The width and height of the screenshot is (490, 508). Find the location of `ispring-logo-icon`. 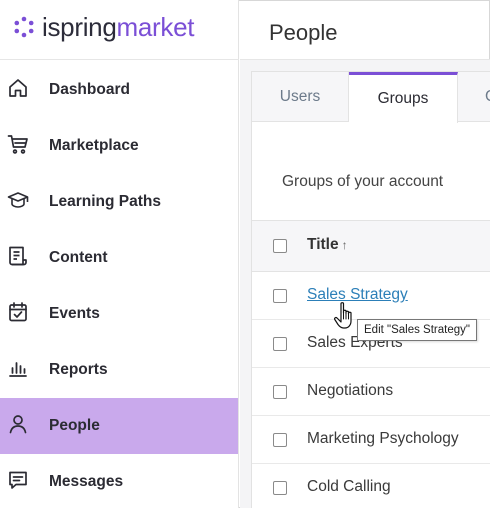

ispring-logo-icon is located at coordinates (24, 27).